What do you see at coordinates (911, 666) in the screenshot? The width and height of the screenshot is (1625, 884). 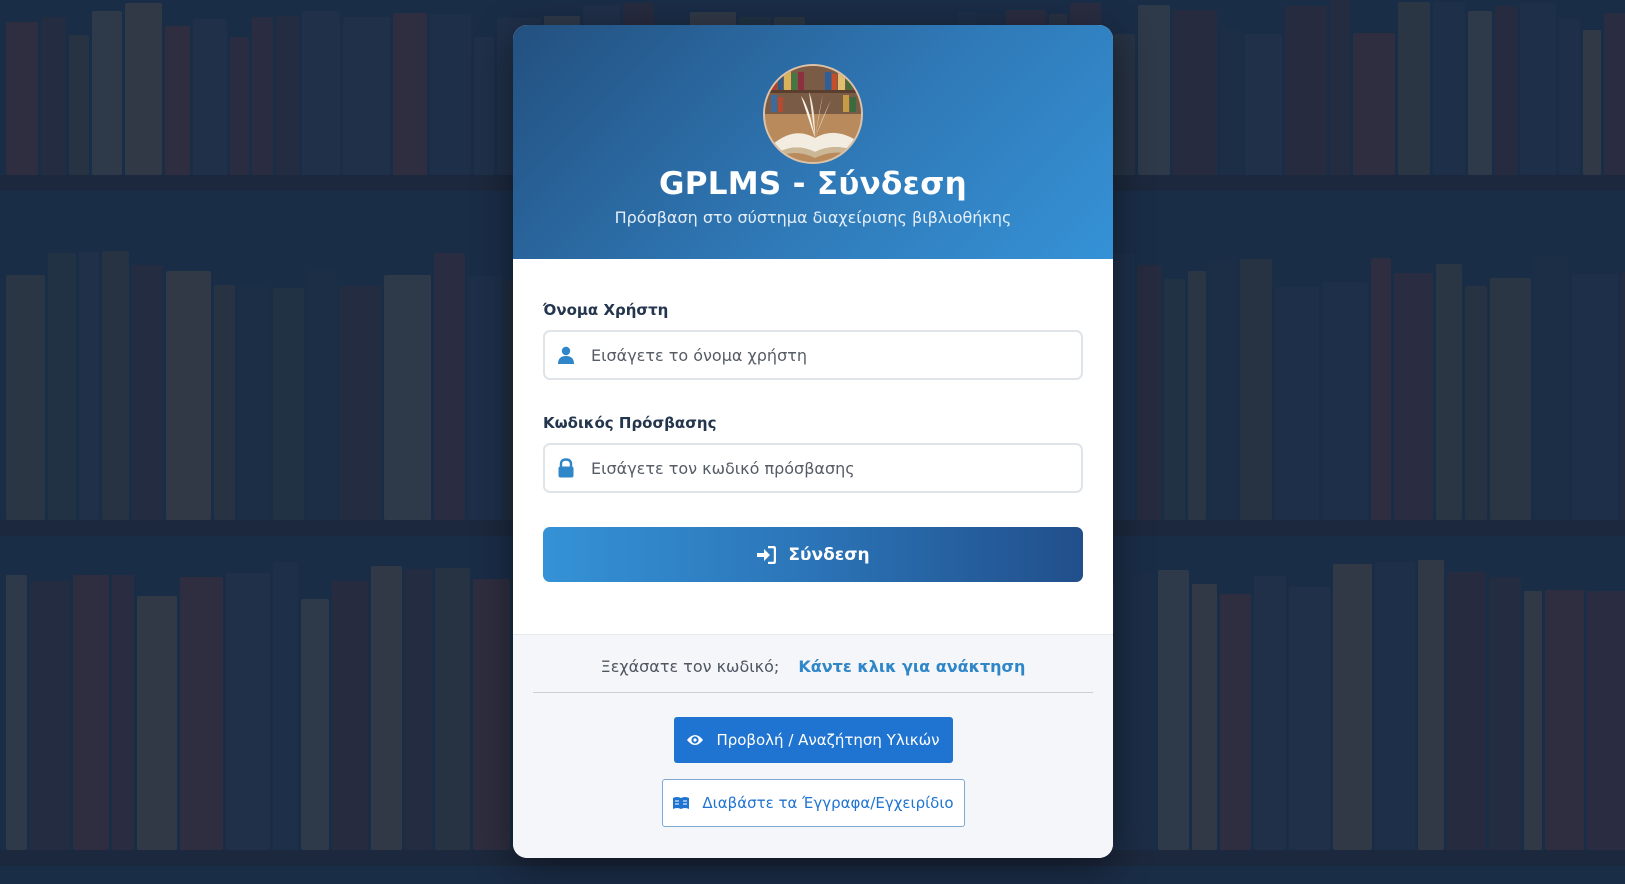 I see `recover-password-link: Κάντε κλικ για ανάκτηση` at bounding box center [911, 666].